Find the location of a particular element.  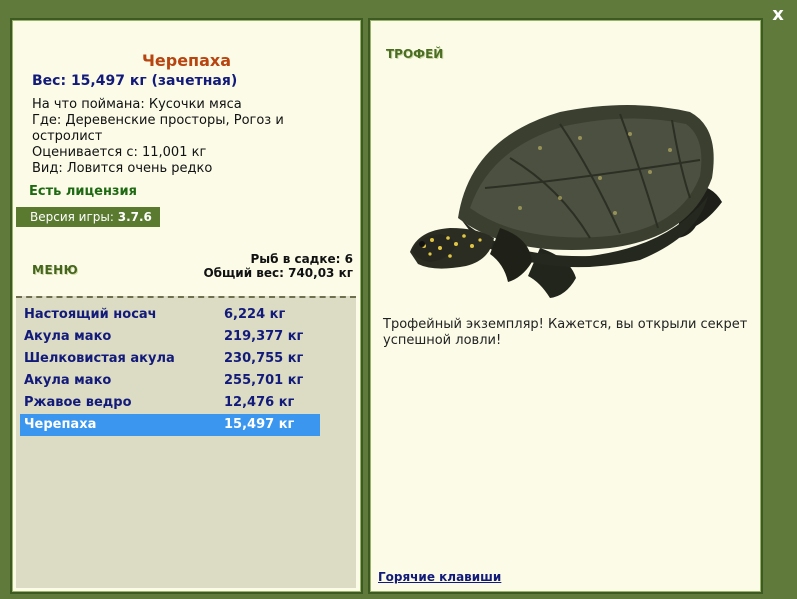

version-label: Версия игры: is located at coordinates (72, 217).